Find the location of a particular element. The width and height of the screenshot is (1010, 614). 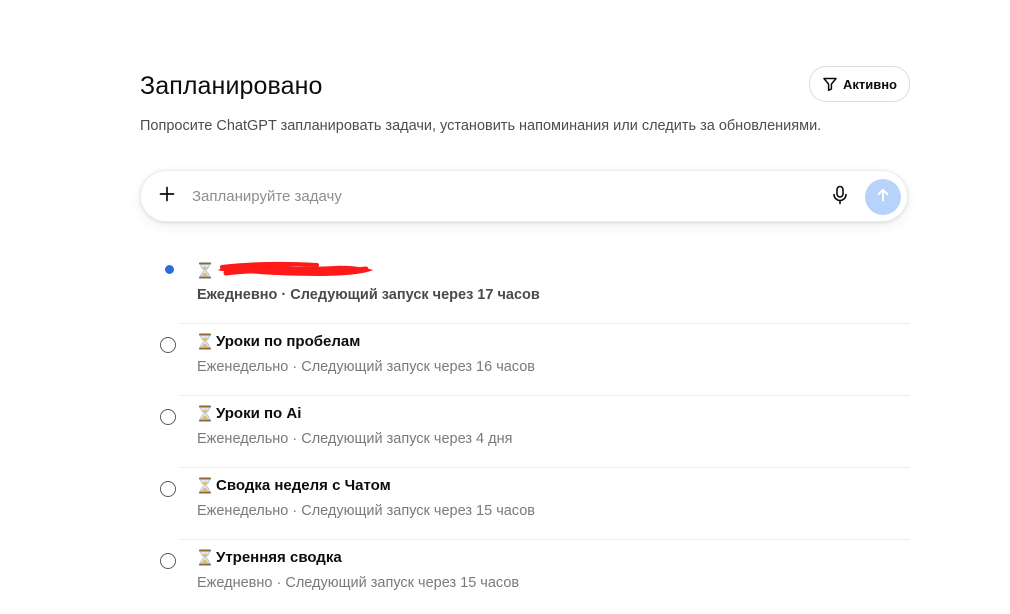

filter-icon is located at coordinates (830, 84).